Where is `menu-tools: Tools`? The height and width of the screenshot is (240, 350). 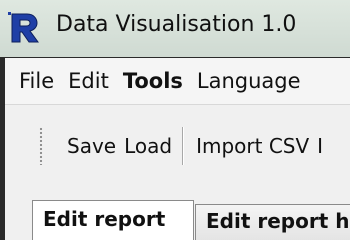 menu-tools: Tools is located at coordinates (153, 81).